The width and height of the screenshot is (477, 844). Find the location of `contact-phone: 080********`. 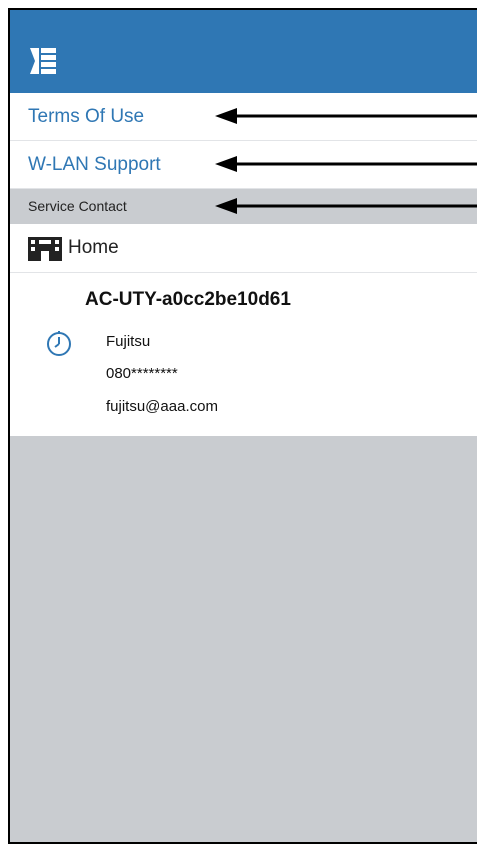

contact-phone: 080******** is located at coordinates (142, 373).